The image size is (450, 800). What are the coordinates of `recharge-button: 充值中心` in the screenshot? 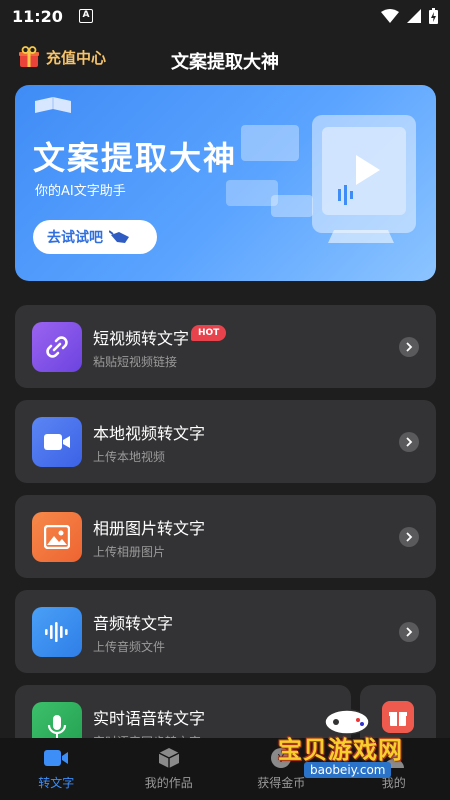 It's located at (62, 57).